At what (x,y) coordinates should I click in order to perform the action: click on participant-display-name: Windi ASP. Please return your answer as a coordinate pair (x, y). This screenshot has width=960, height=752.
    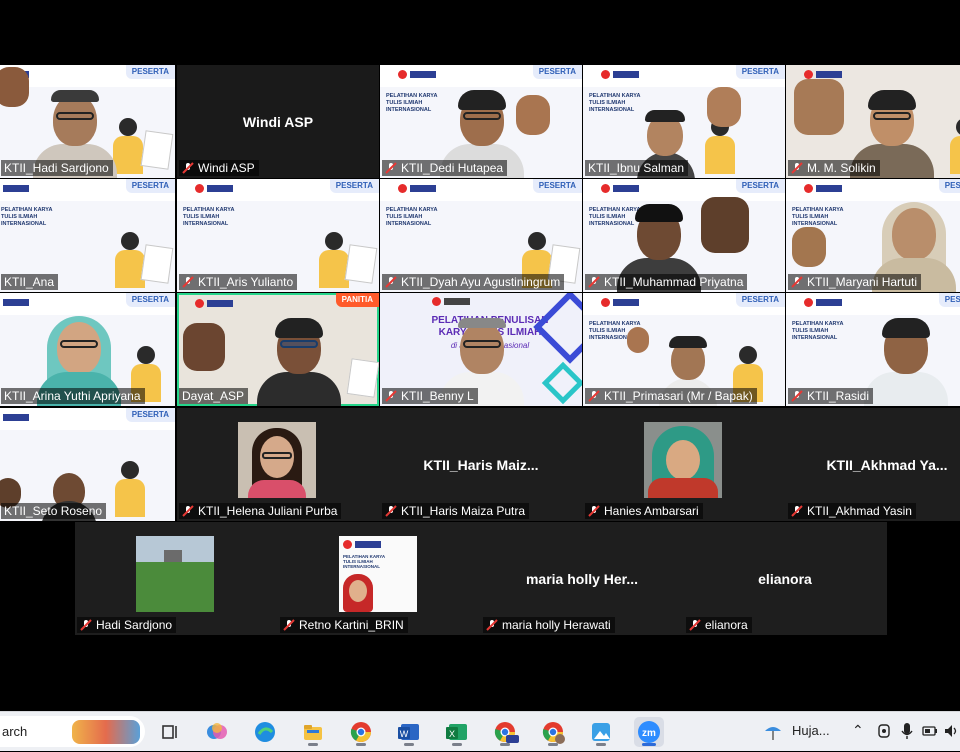
    Looking at the image, I should click on (278, 121).